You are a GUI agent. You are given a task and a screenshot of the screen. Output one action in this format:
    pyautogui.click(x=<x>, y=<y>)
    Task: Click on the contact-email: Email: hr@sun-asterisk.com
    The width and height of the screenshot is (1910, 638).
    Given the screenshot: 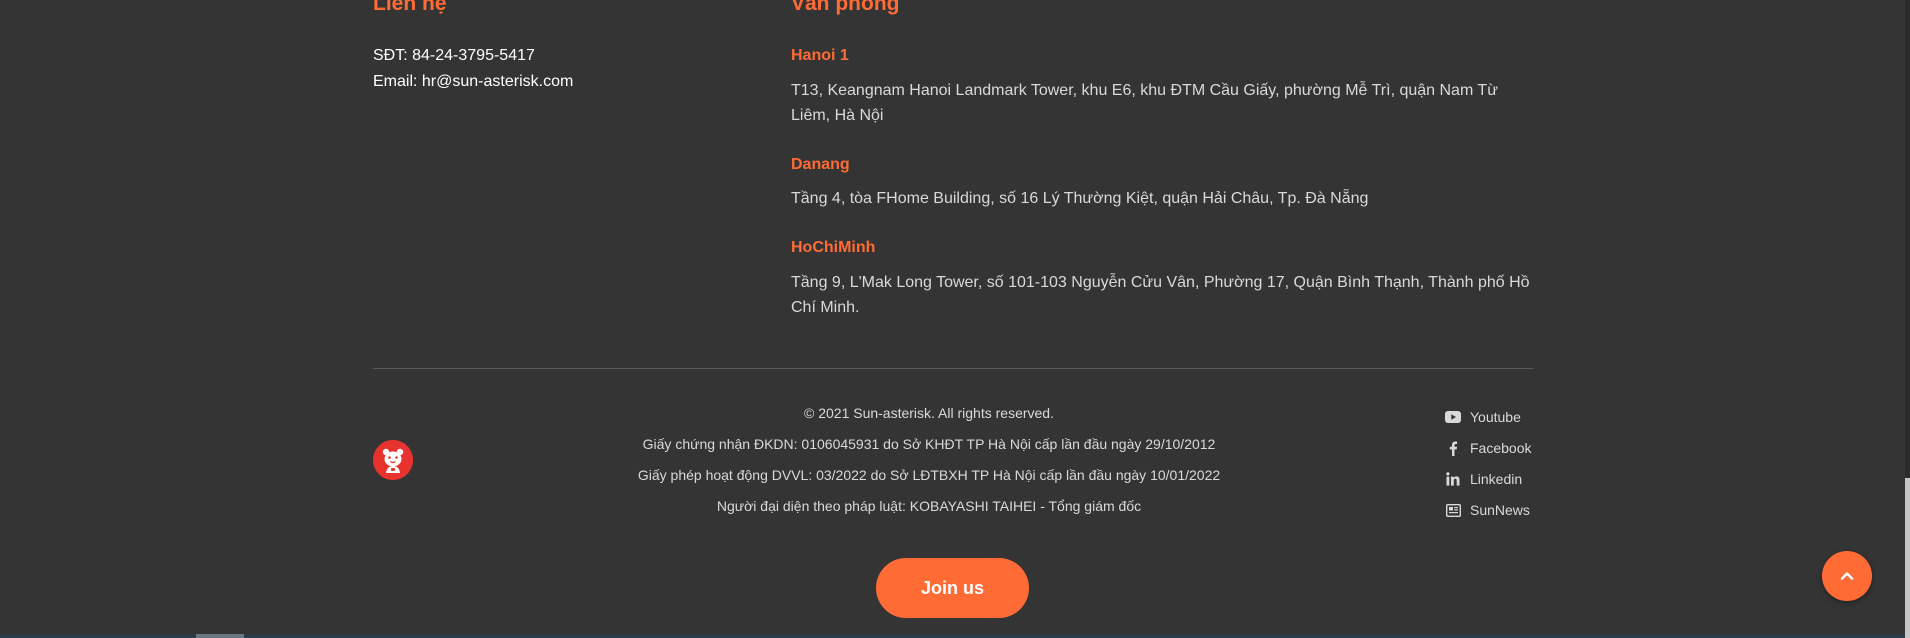 What is the action you would take?
    pyautogui.click(x=473, y=82)
    